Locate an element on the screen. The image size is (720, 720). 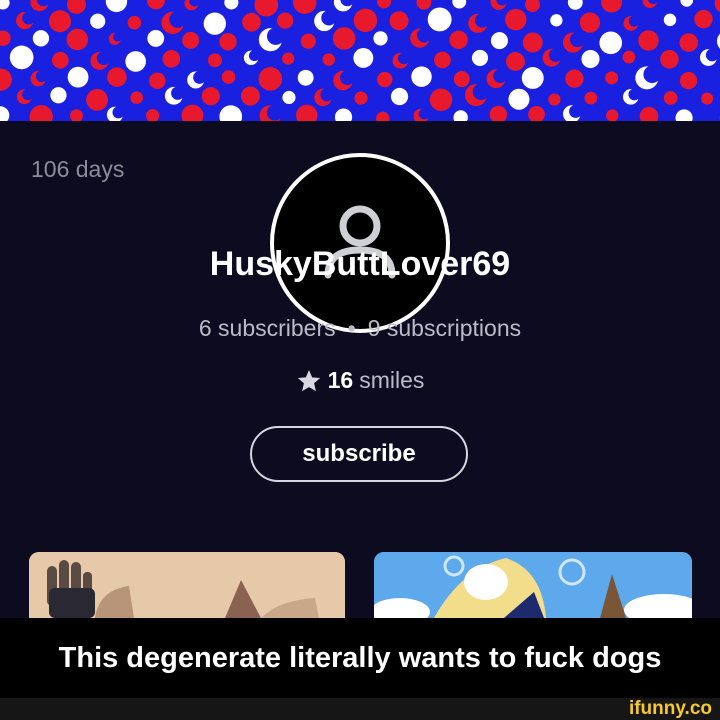
smiles-stat: 16 smiles is located at coordinates (360, 380).